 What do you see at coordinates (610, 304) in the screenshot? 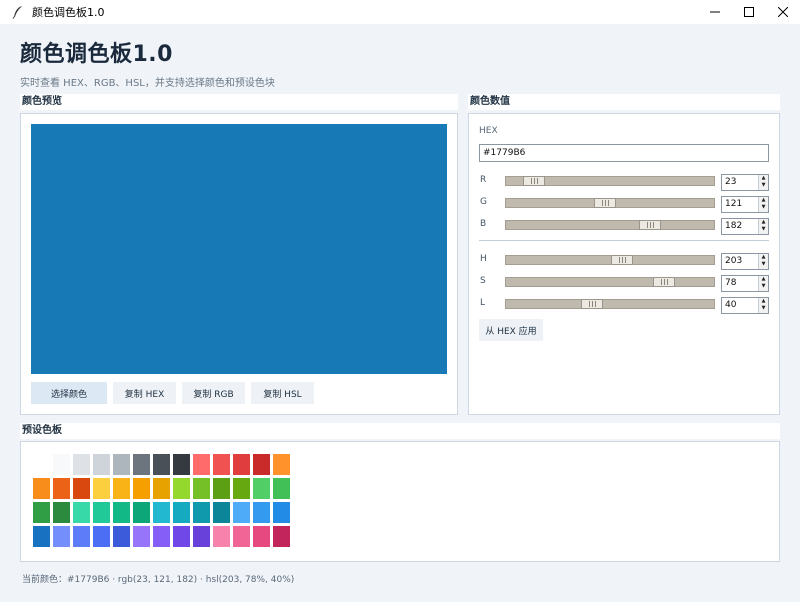
I see `slider-l` at bounding box center [610, 304].